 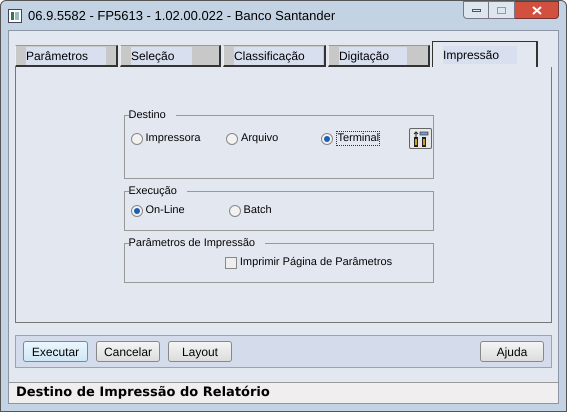 What do you see at coordinates (316, 262) in the screenshot?
I see `option-label: Imprimir Página de Parâmetros` at bounding box center [316, 262].